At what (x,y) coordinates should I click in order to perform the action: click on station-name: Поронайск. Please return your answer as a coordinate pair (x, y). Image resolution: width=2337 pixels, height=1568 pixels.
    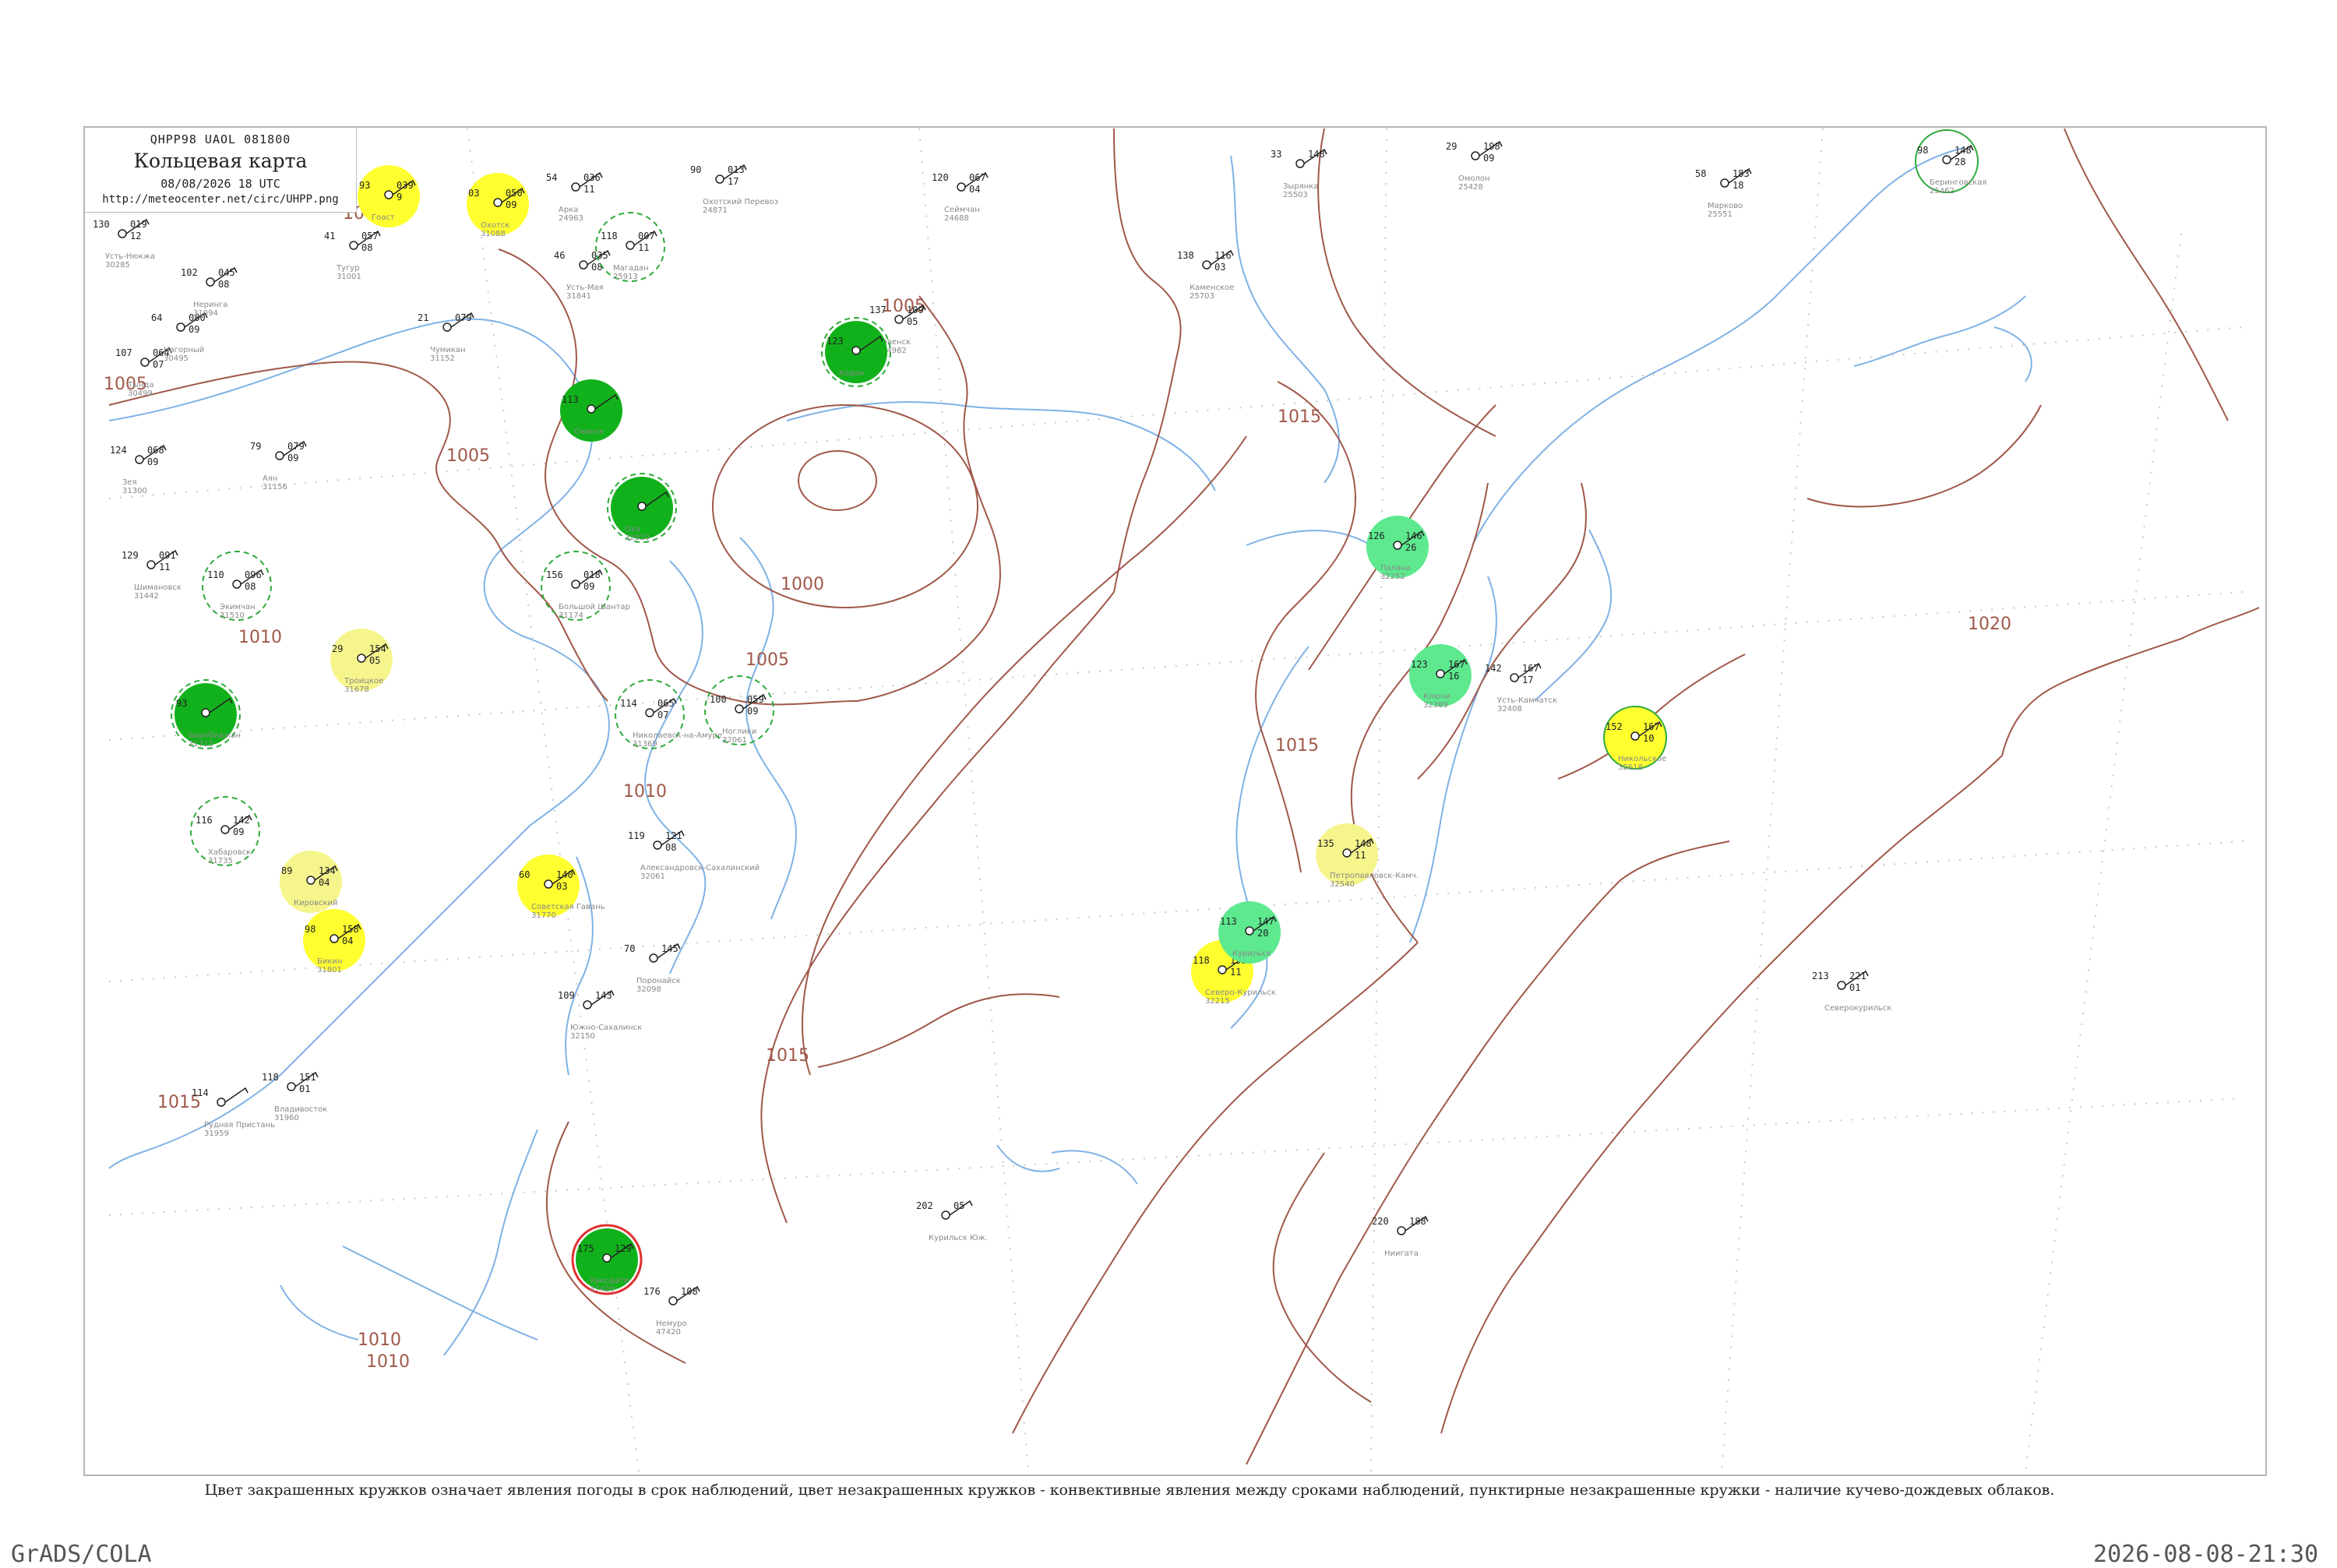
    Looking at the image, I should click on (659, 981).